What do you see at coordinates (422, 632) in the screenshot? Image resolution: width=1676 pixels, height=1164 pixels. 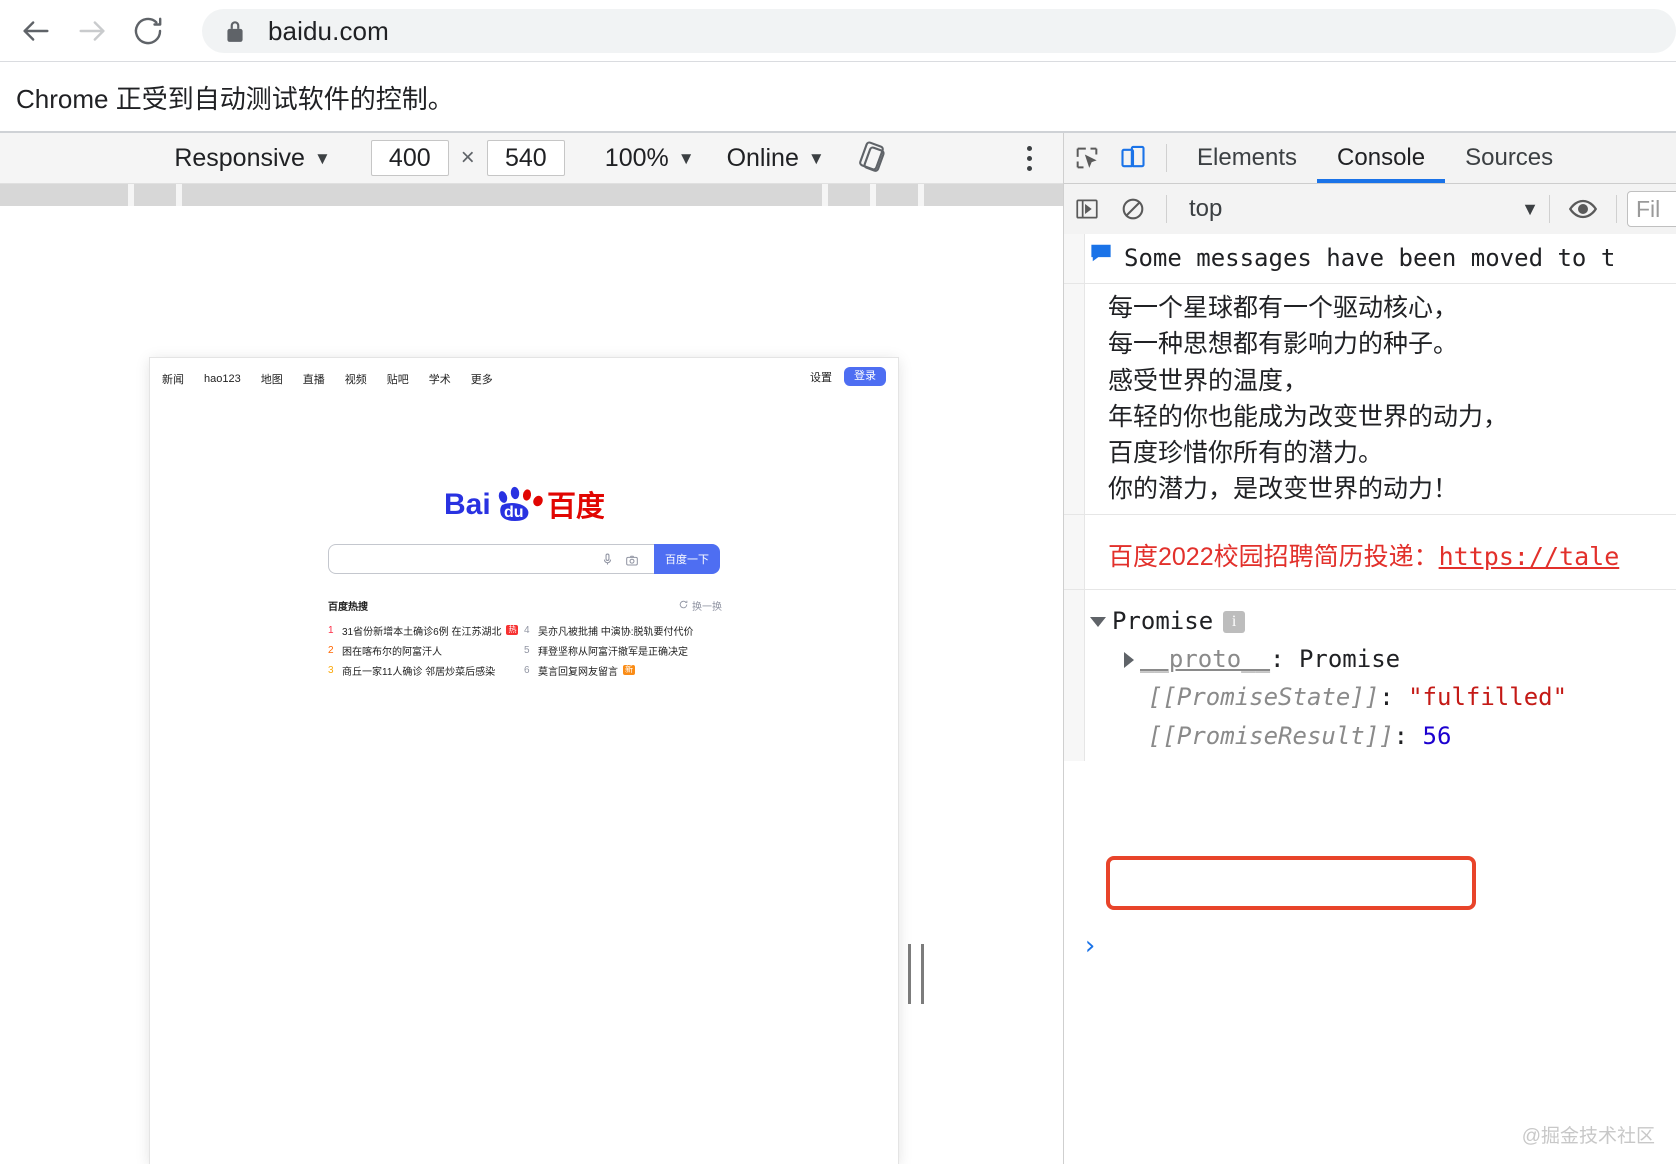 I see `hot-text: 31省份新增本土确诊6例 在江苏湖北` at bounding box center [422, 632].